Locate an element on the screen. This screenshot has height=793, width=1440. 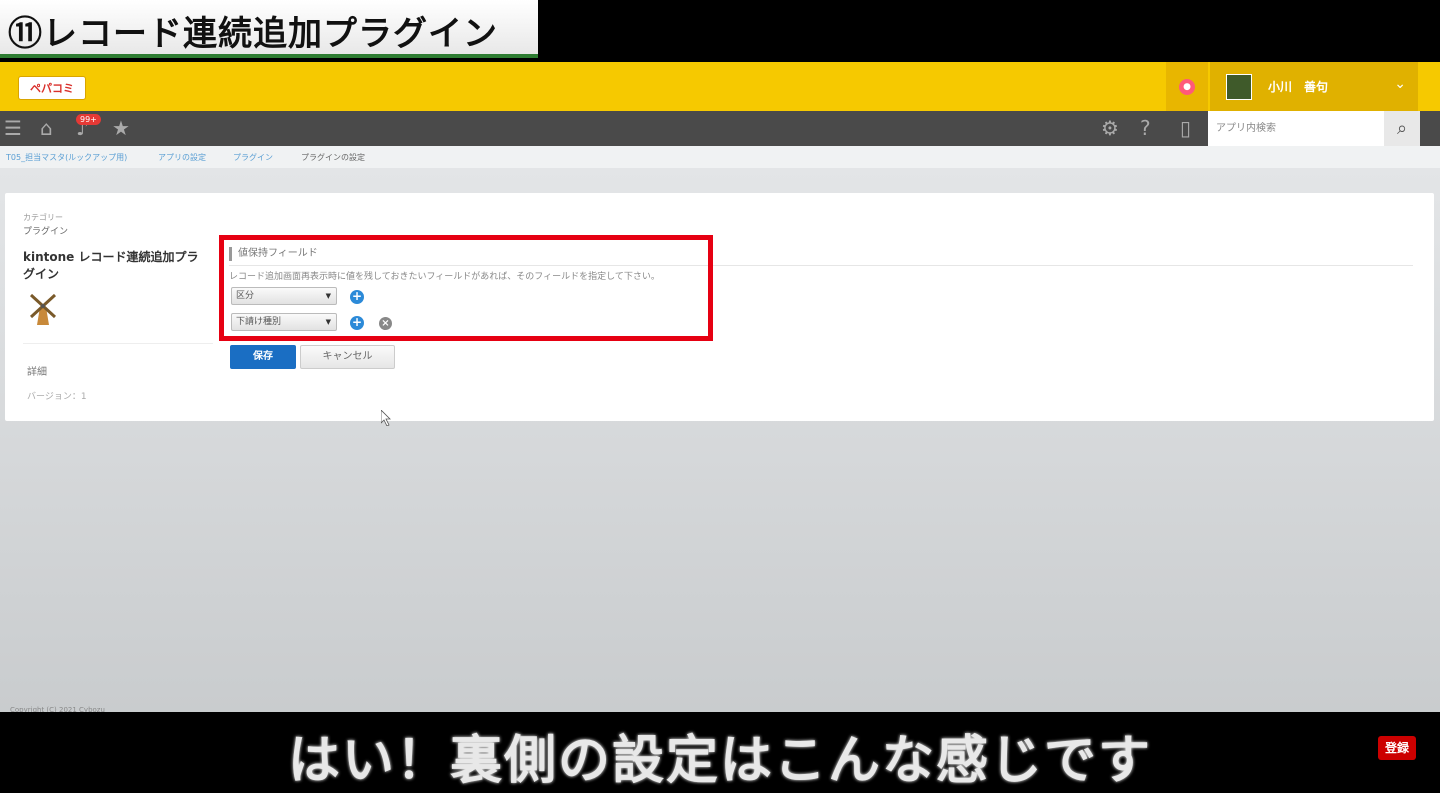
cancel-button: キャンセル is located at coordinates (347, 357).